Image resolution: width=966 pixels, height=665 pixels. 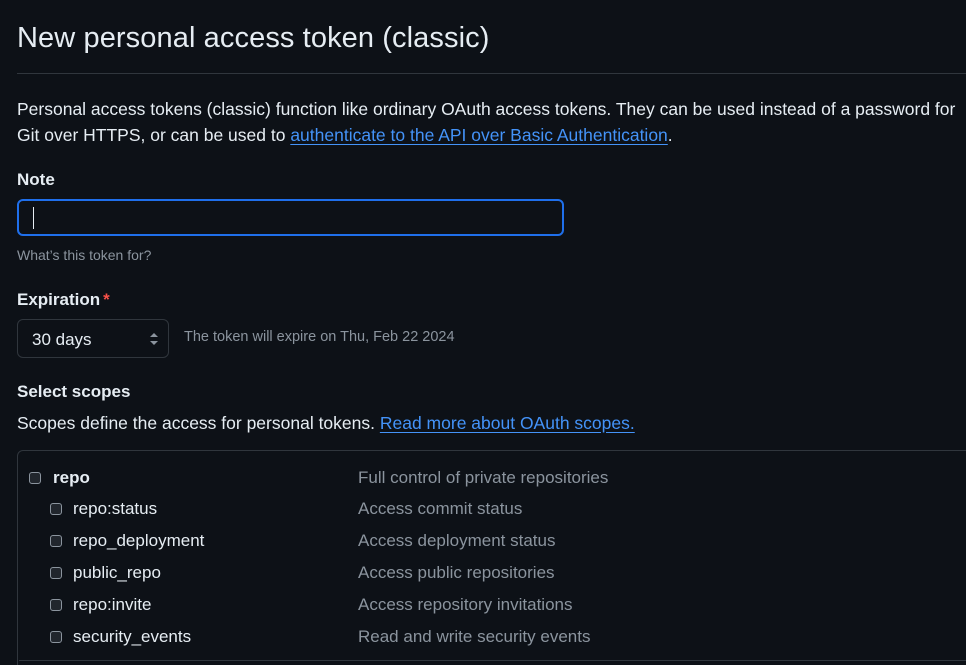 What do you see at coordinates (93, 338) in the screenshot?
I see `expiration-select: 30 days` at bounding box center [93, 338].